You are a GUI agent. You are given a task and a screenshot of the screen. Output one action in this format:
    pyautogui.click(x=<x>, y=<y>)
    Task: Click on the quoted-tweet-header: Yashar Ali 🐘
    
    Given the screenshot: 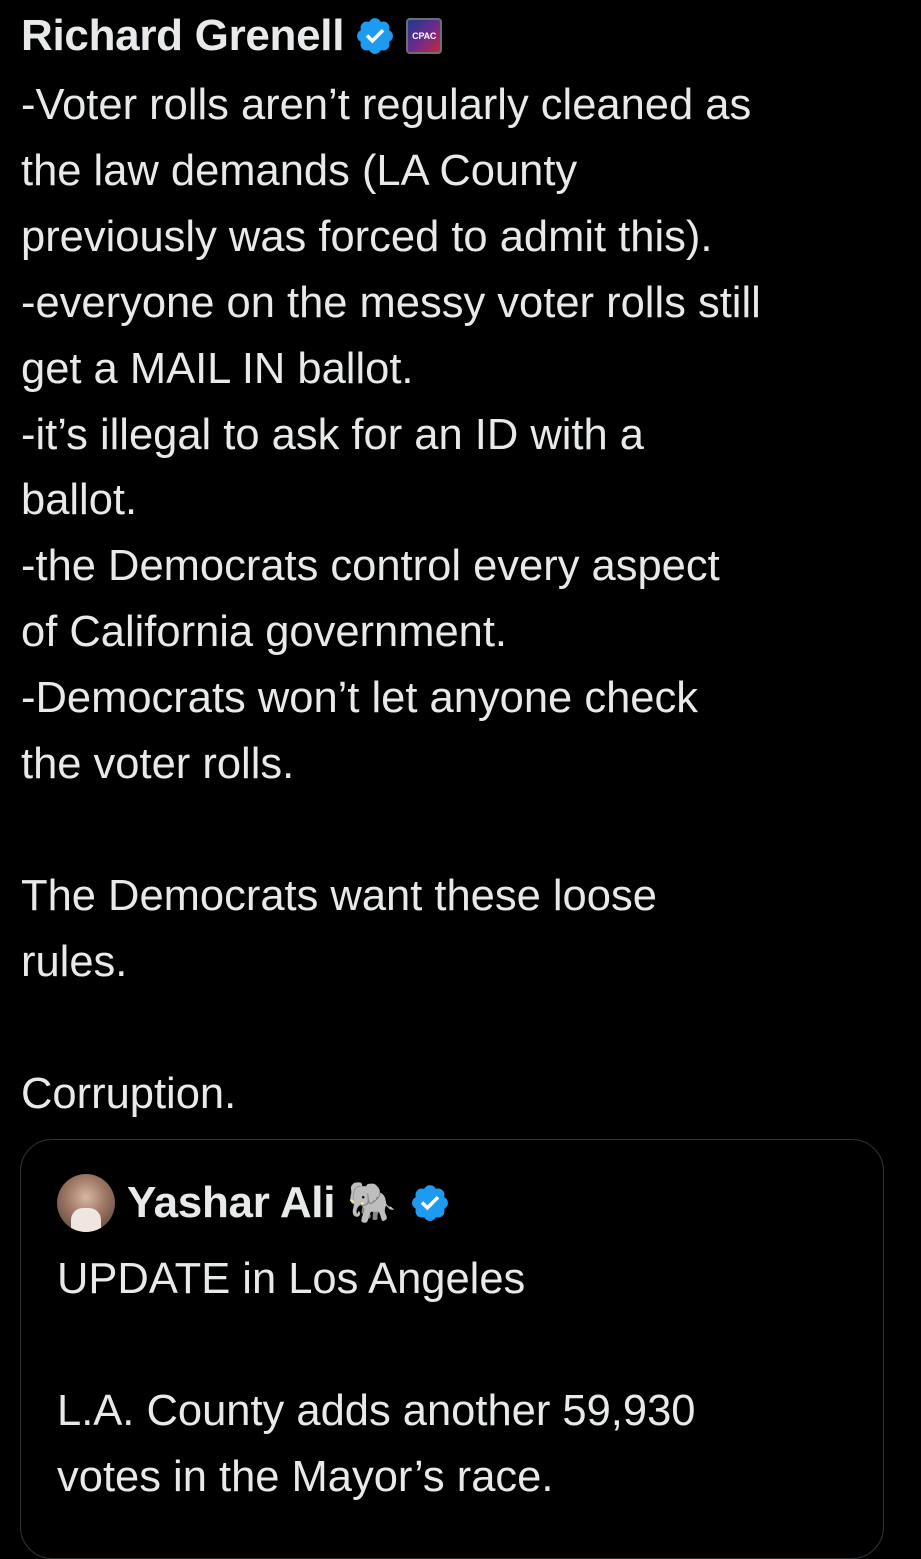 What is the action you would take?
    pyautogui.click(x=254, y=1203)
    